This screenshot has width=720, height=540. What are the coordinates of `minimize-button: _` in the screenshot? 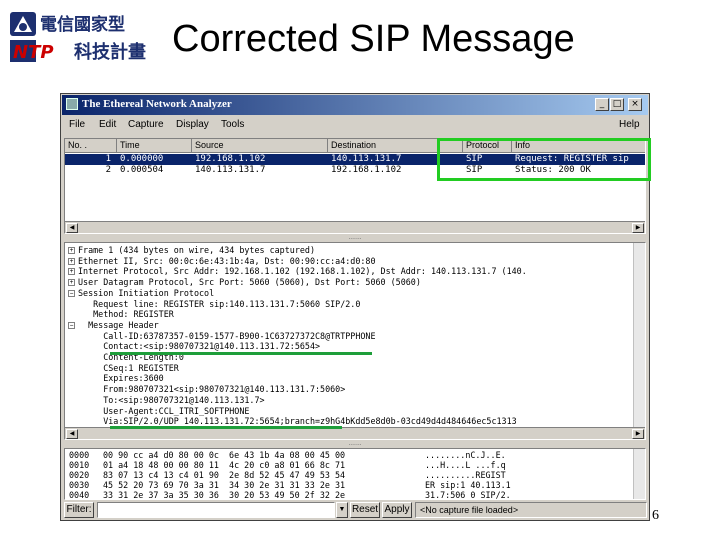 It's located at (602, 104).